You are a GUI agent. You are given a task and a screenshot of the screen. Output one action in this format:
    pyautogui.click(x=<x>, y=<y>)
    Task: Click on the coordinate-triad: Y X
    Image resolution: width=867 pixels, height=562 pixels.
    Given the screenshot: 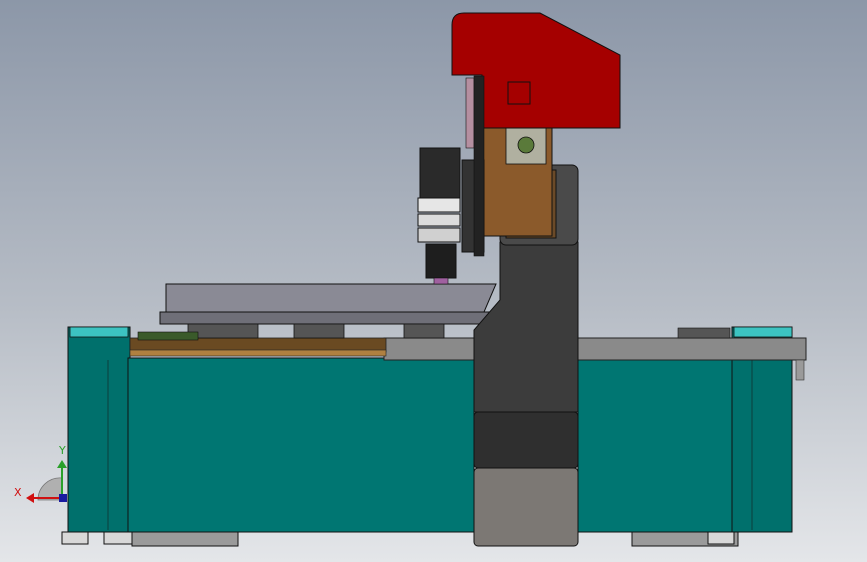 What is the action you would take?
    pyautogui.click(x=40, y=473)
    